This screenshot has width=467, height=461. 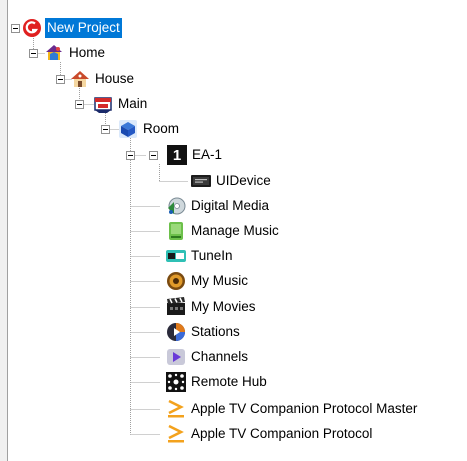 I want to click on expander-new-project, so click(x=15, y=28).